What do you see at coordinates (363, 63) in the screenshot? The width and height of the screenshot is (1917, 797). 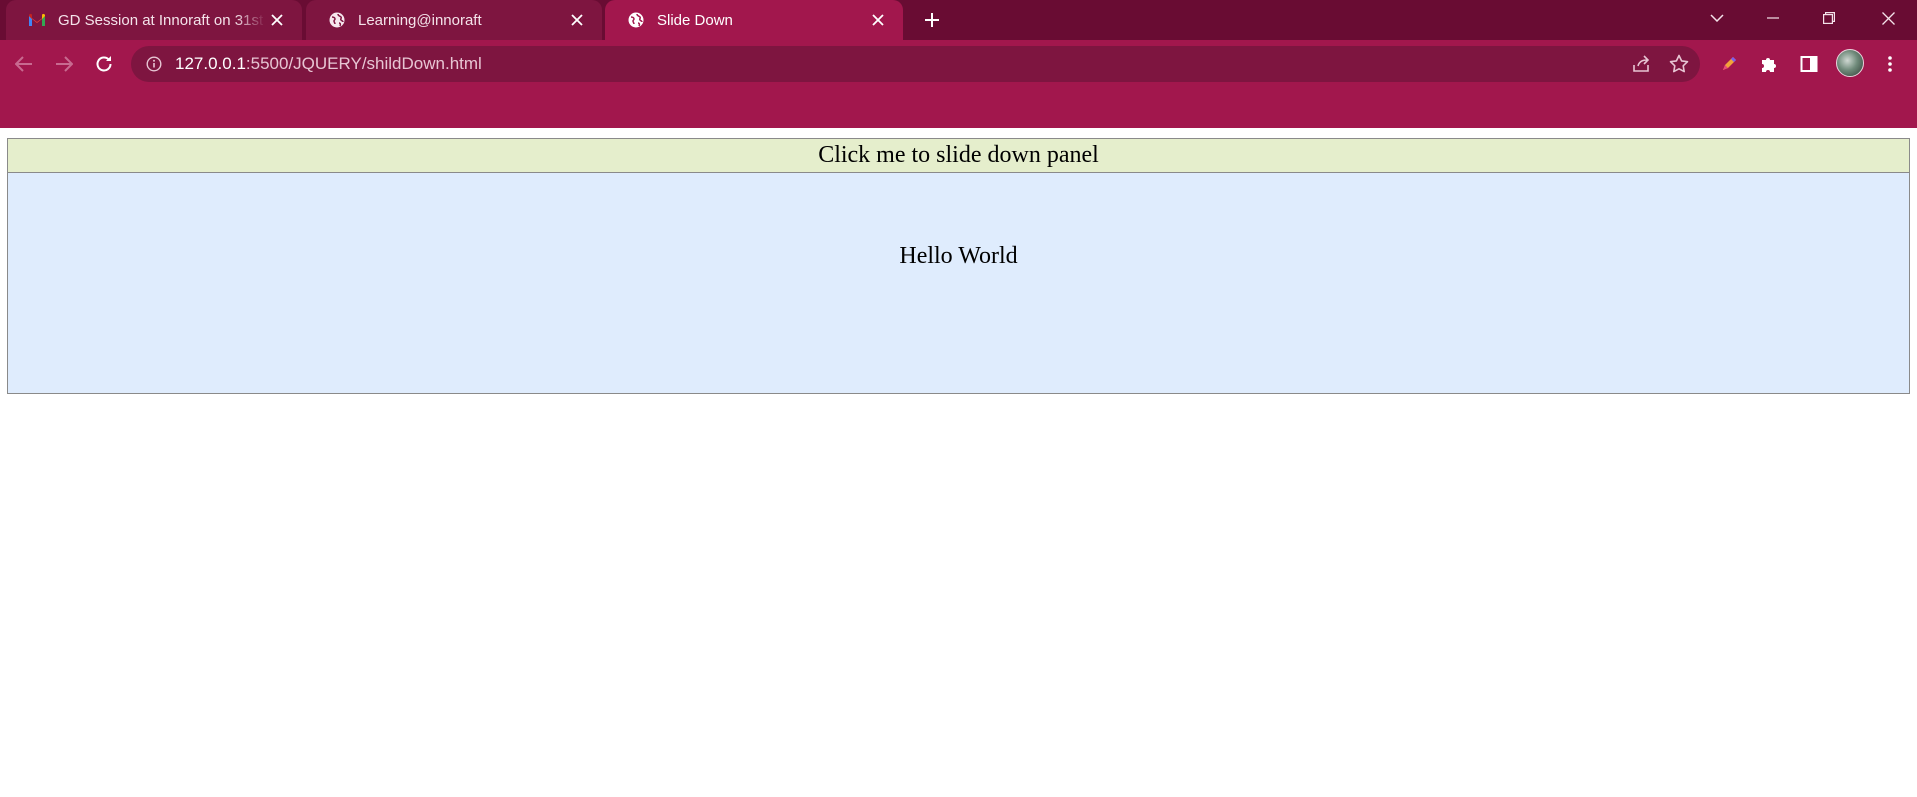 I see `url-path: :5500/JQUERY/shildDown.html` at bounding box center [363, 63].